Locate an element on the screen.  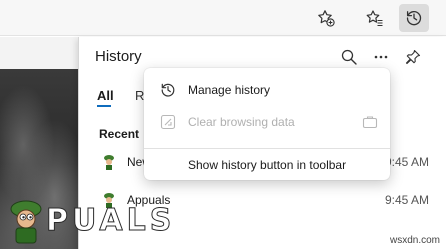
menu-divider is located at coordinates (267, 148).